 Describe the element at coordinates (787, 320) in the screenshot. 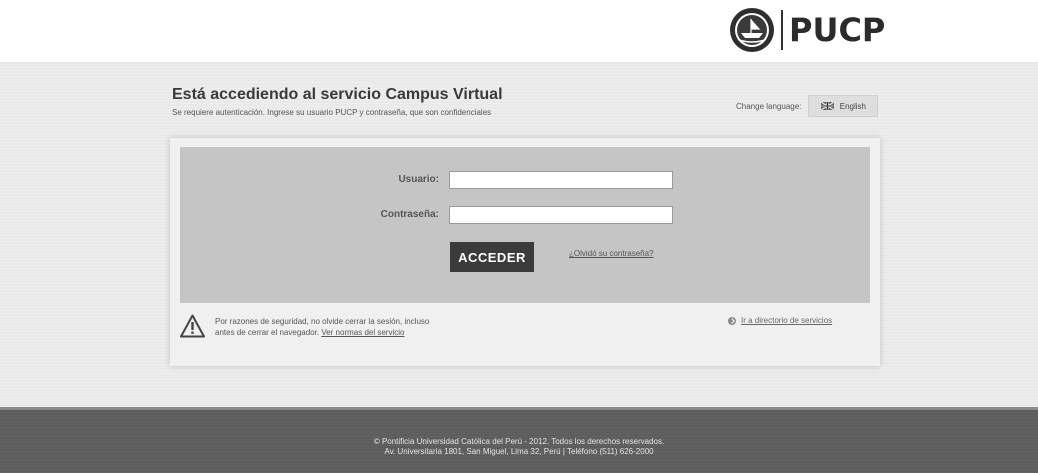

I see `services-directory-label: Ir a directorio de servicios` at that location.